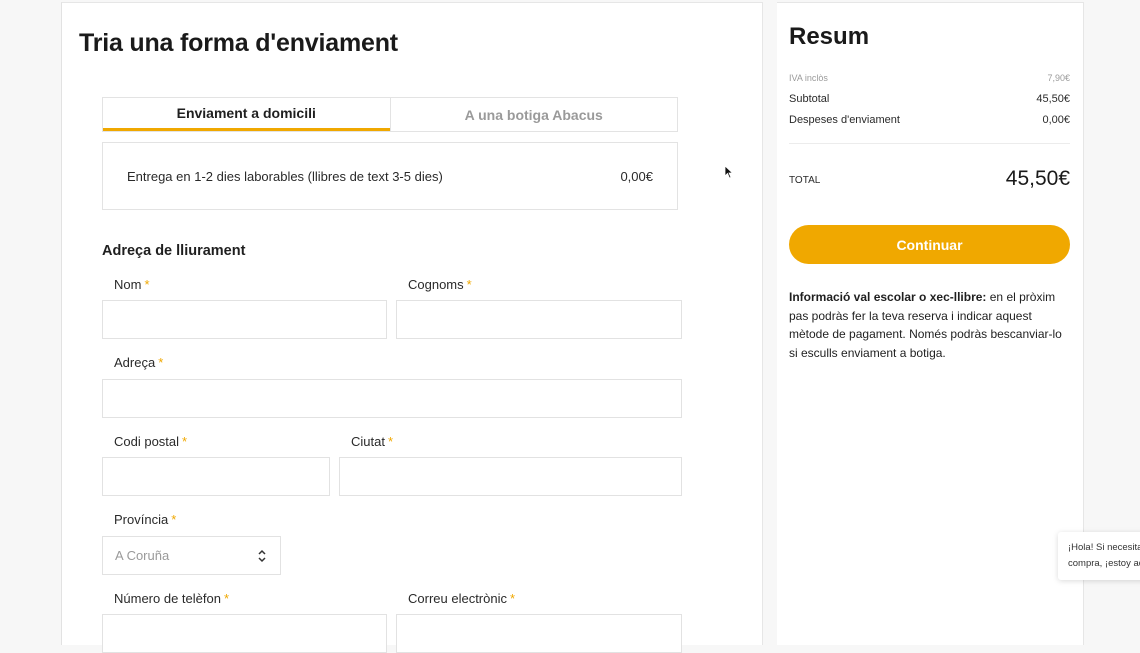  What do you see at coordinates (1056, 120) in the screenshot?
I see `shipping-cost-value: 0,00€` at bounding box center [1056, 120].